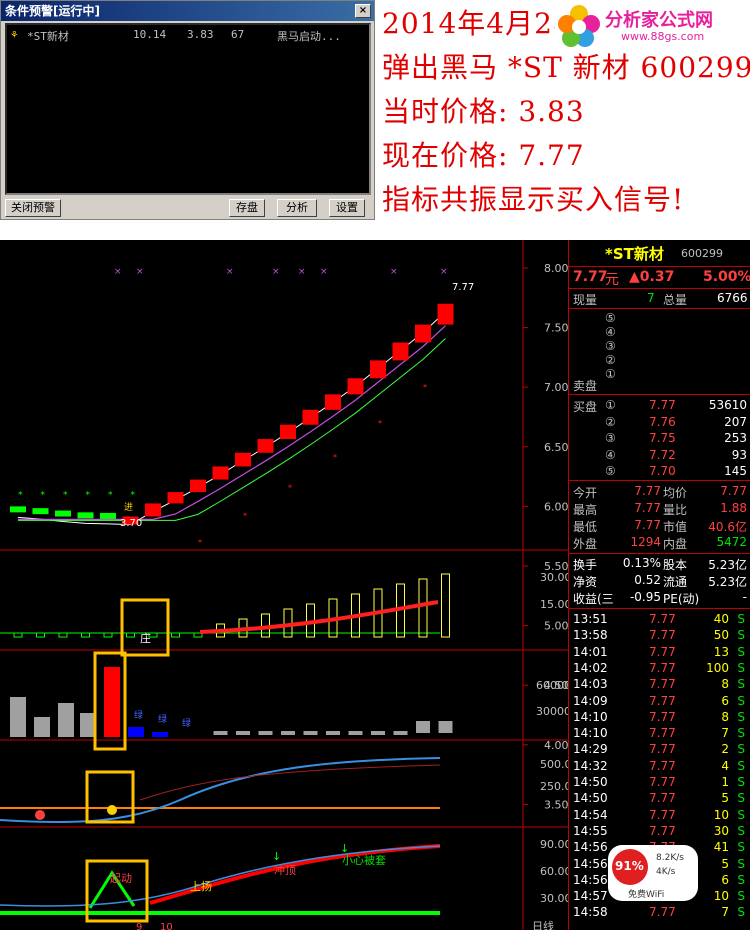 Image resolution: width=750 pixels, height=930 pixels. I want to click on close-alert-button: 关闭预警, so click(33, 208).